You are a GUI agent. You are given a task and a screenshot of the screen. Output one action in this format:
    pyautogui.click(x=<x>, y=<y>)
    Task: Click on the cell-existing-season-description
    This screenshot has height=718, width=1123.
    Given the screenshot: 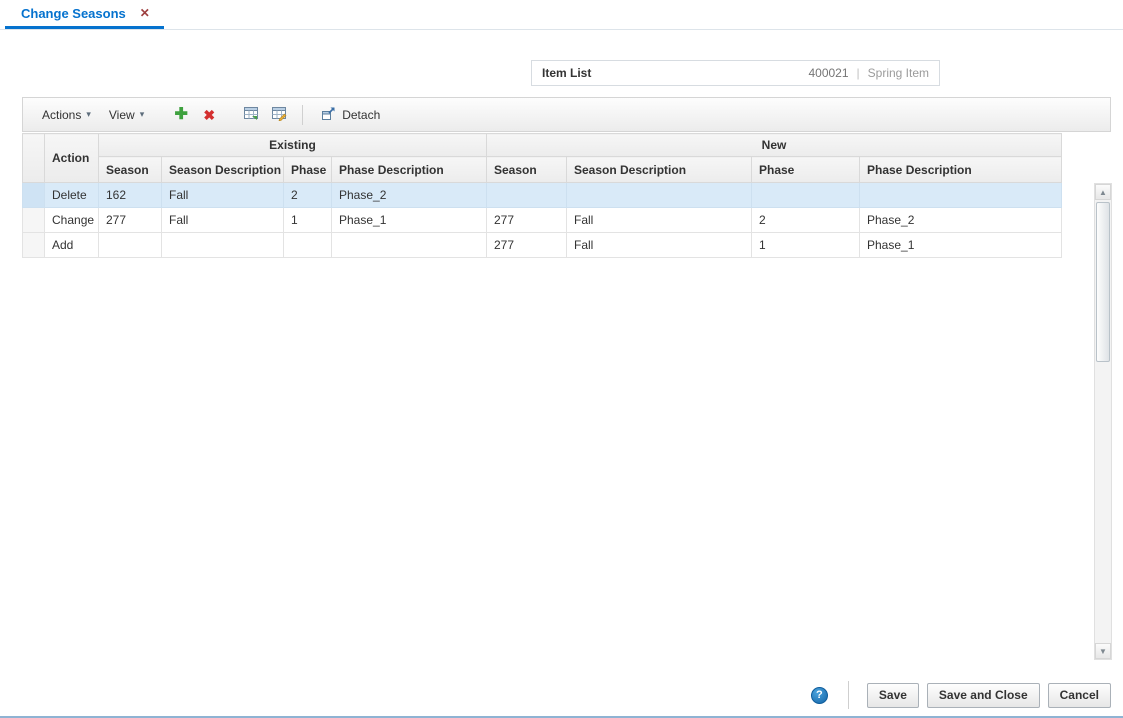 What is the action you would take?
    pyautogui.click(x=222, y=245)
    